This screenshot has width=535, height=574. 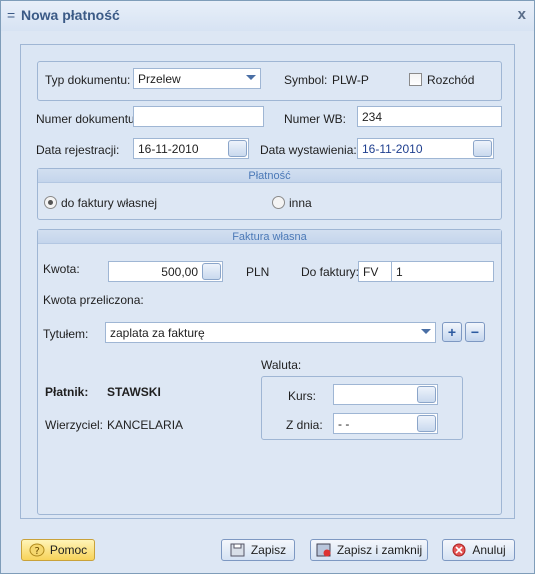 What do you see at coordinates (88, 80) in the screenshot?
I see `typ-dokumentu-label: Typ dokumentu:` at bounding box center [88, 80].